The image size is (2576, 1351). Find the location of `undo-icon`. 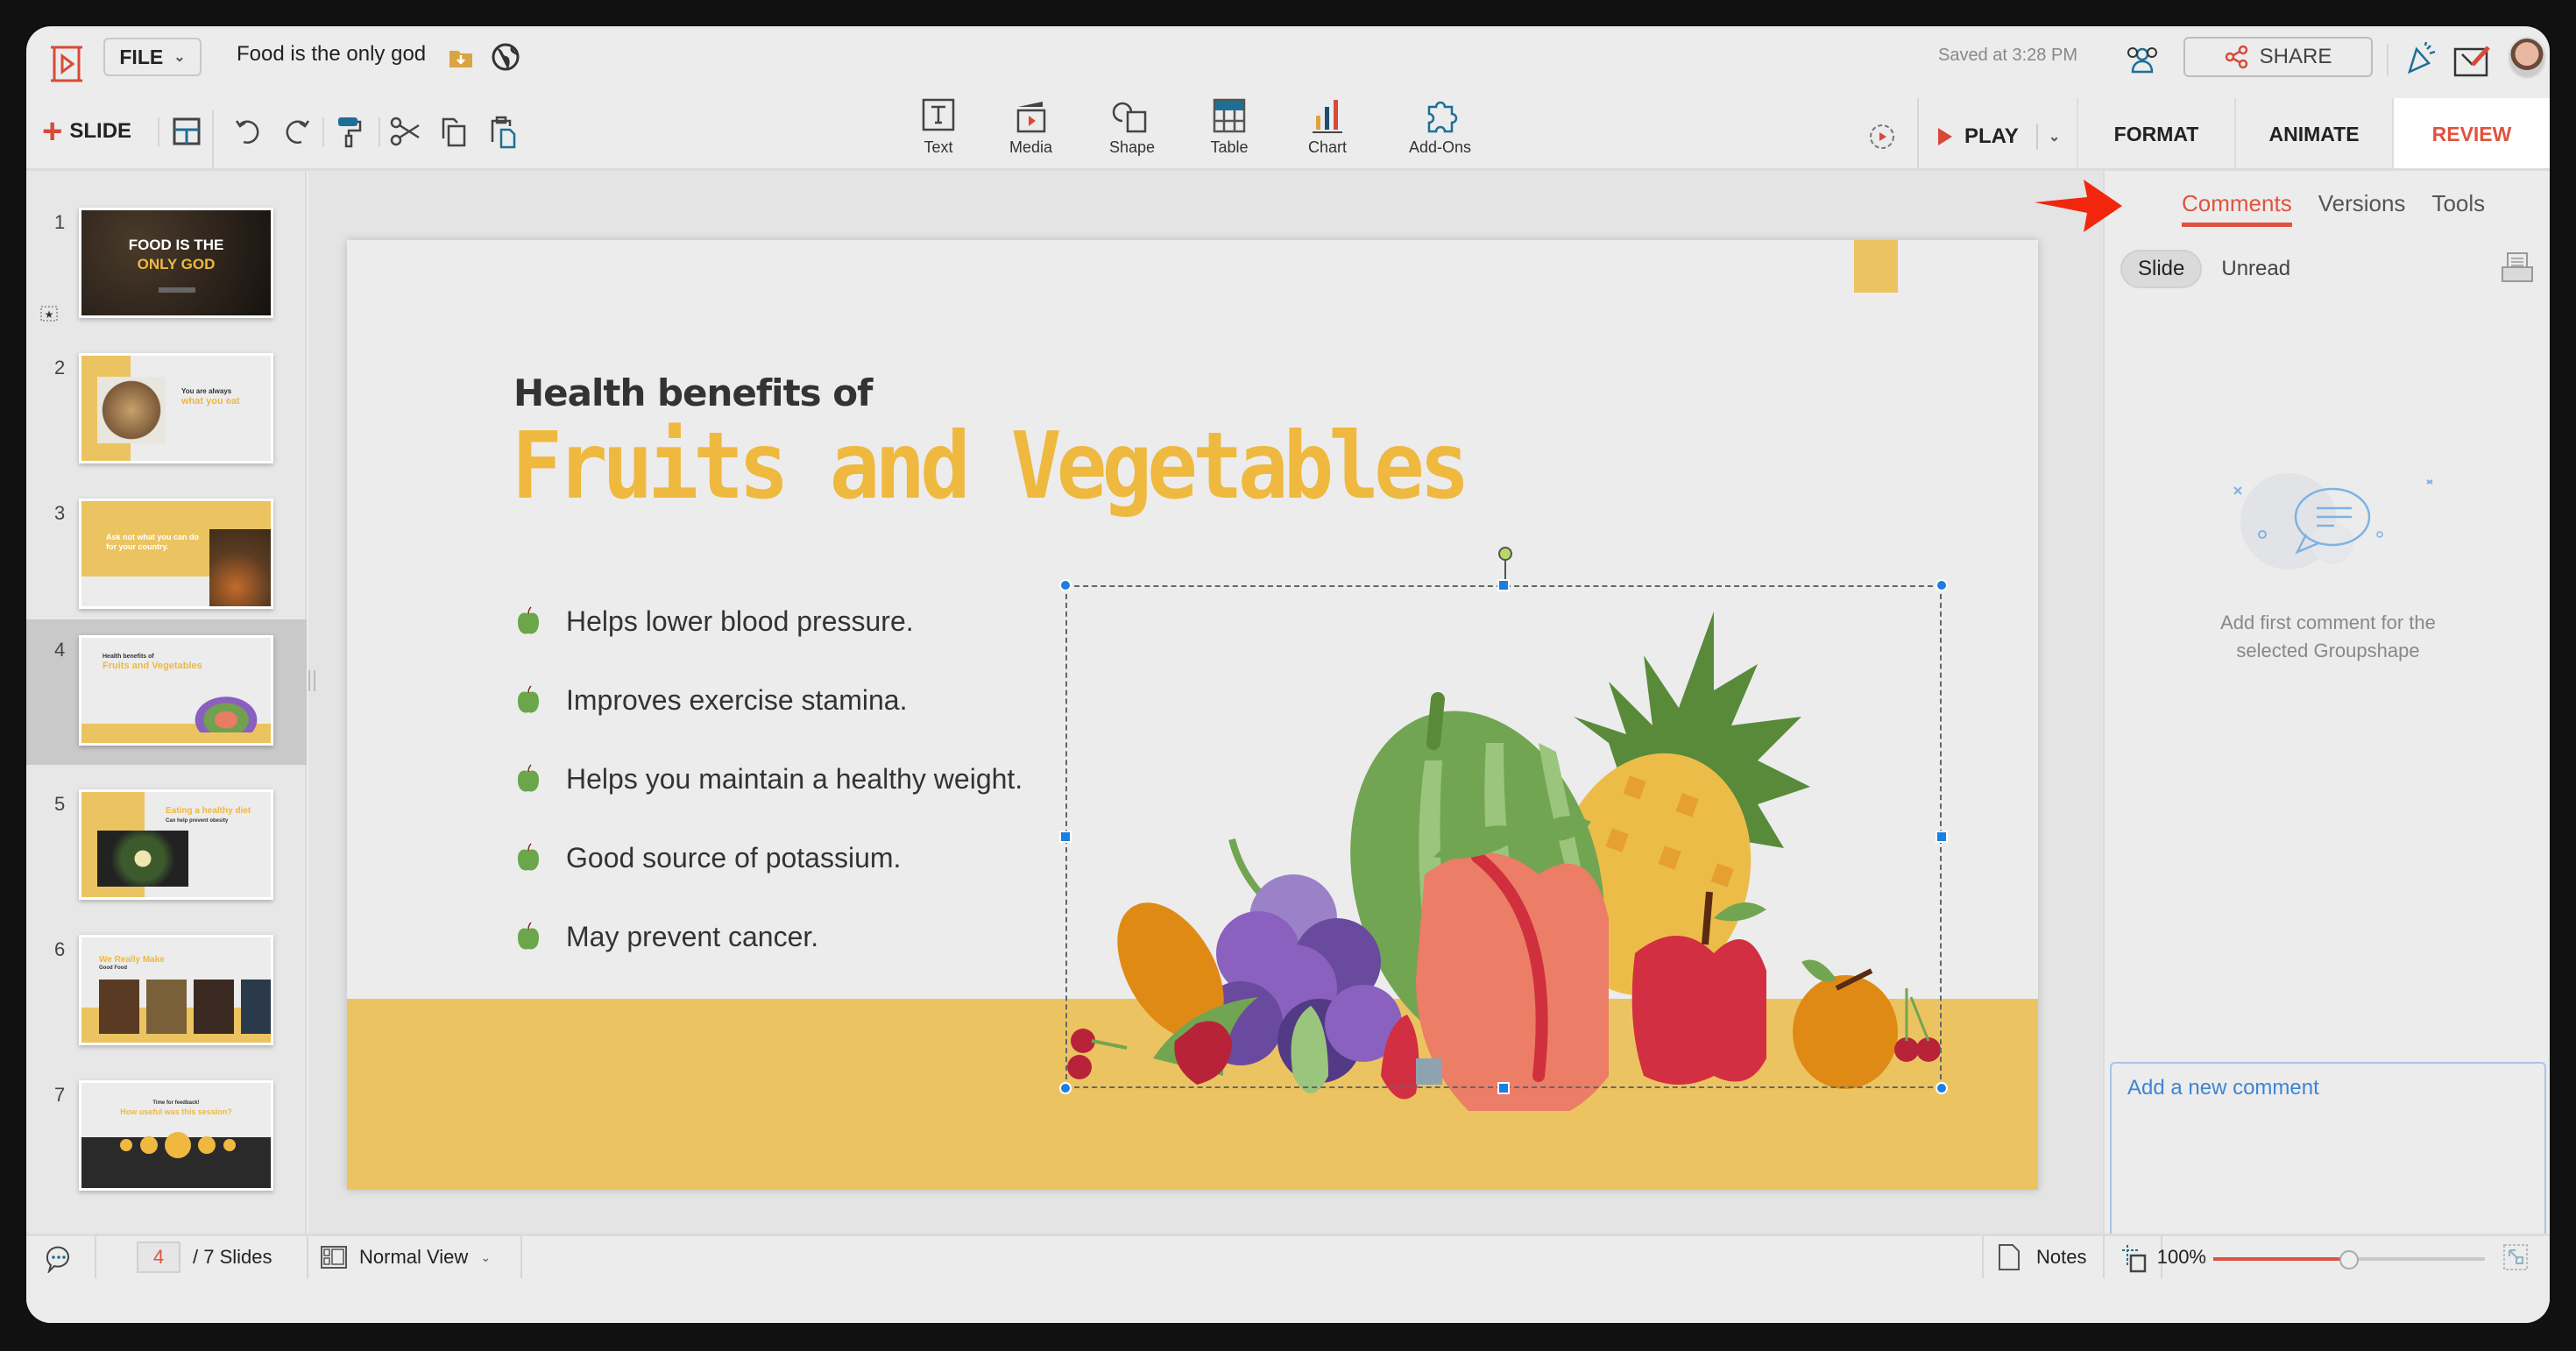

undo-icon is located at coordinates (249, 131).